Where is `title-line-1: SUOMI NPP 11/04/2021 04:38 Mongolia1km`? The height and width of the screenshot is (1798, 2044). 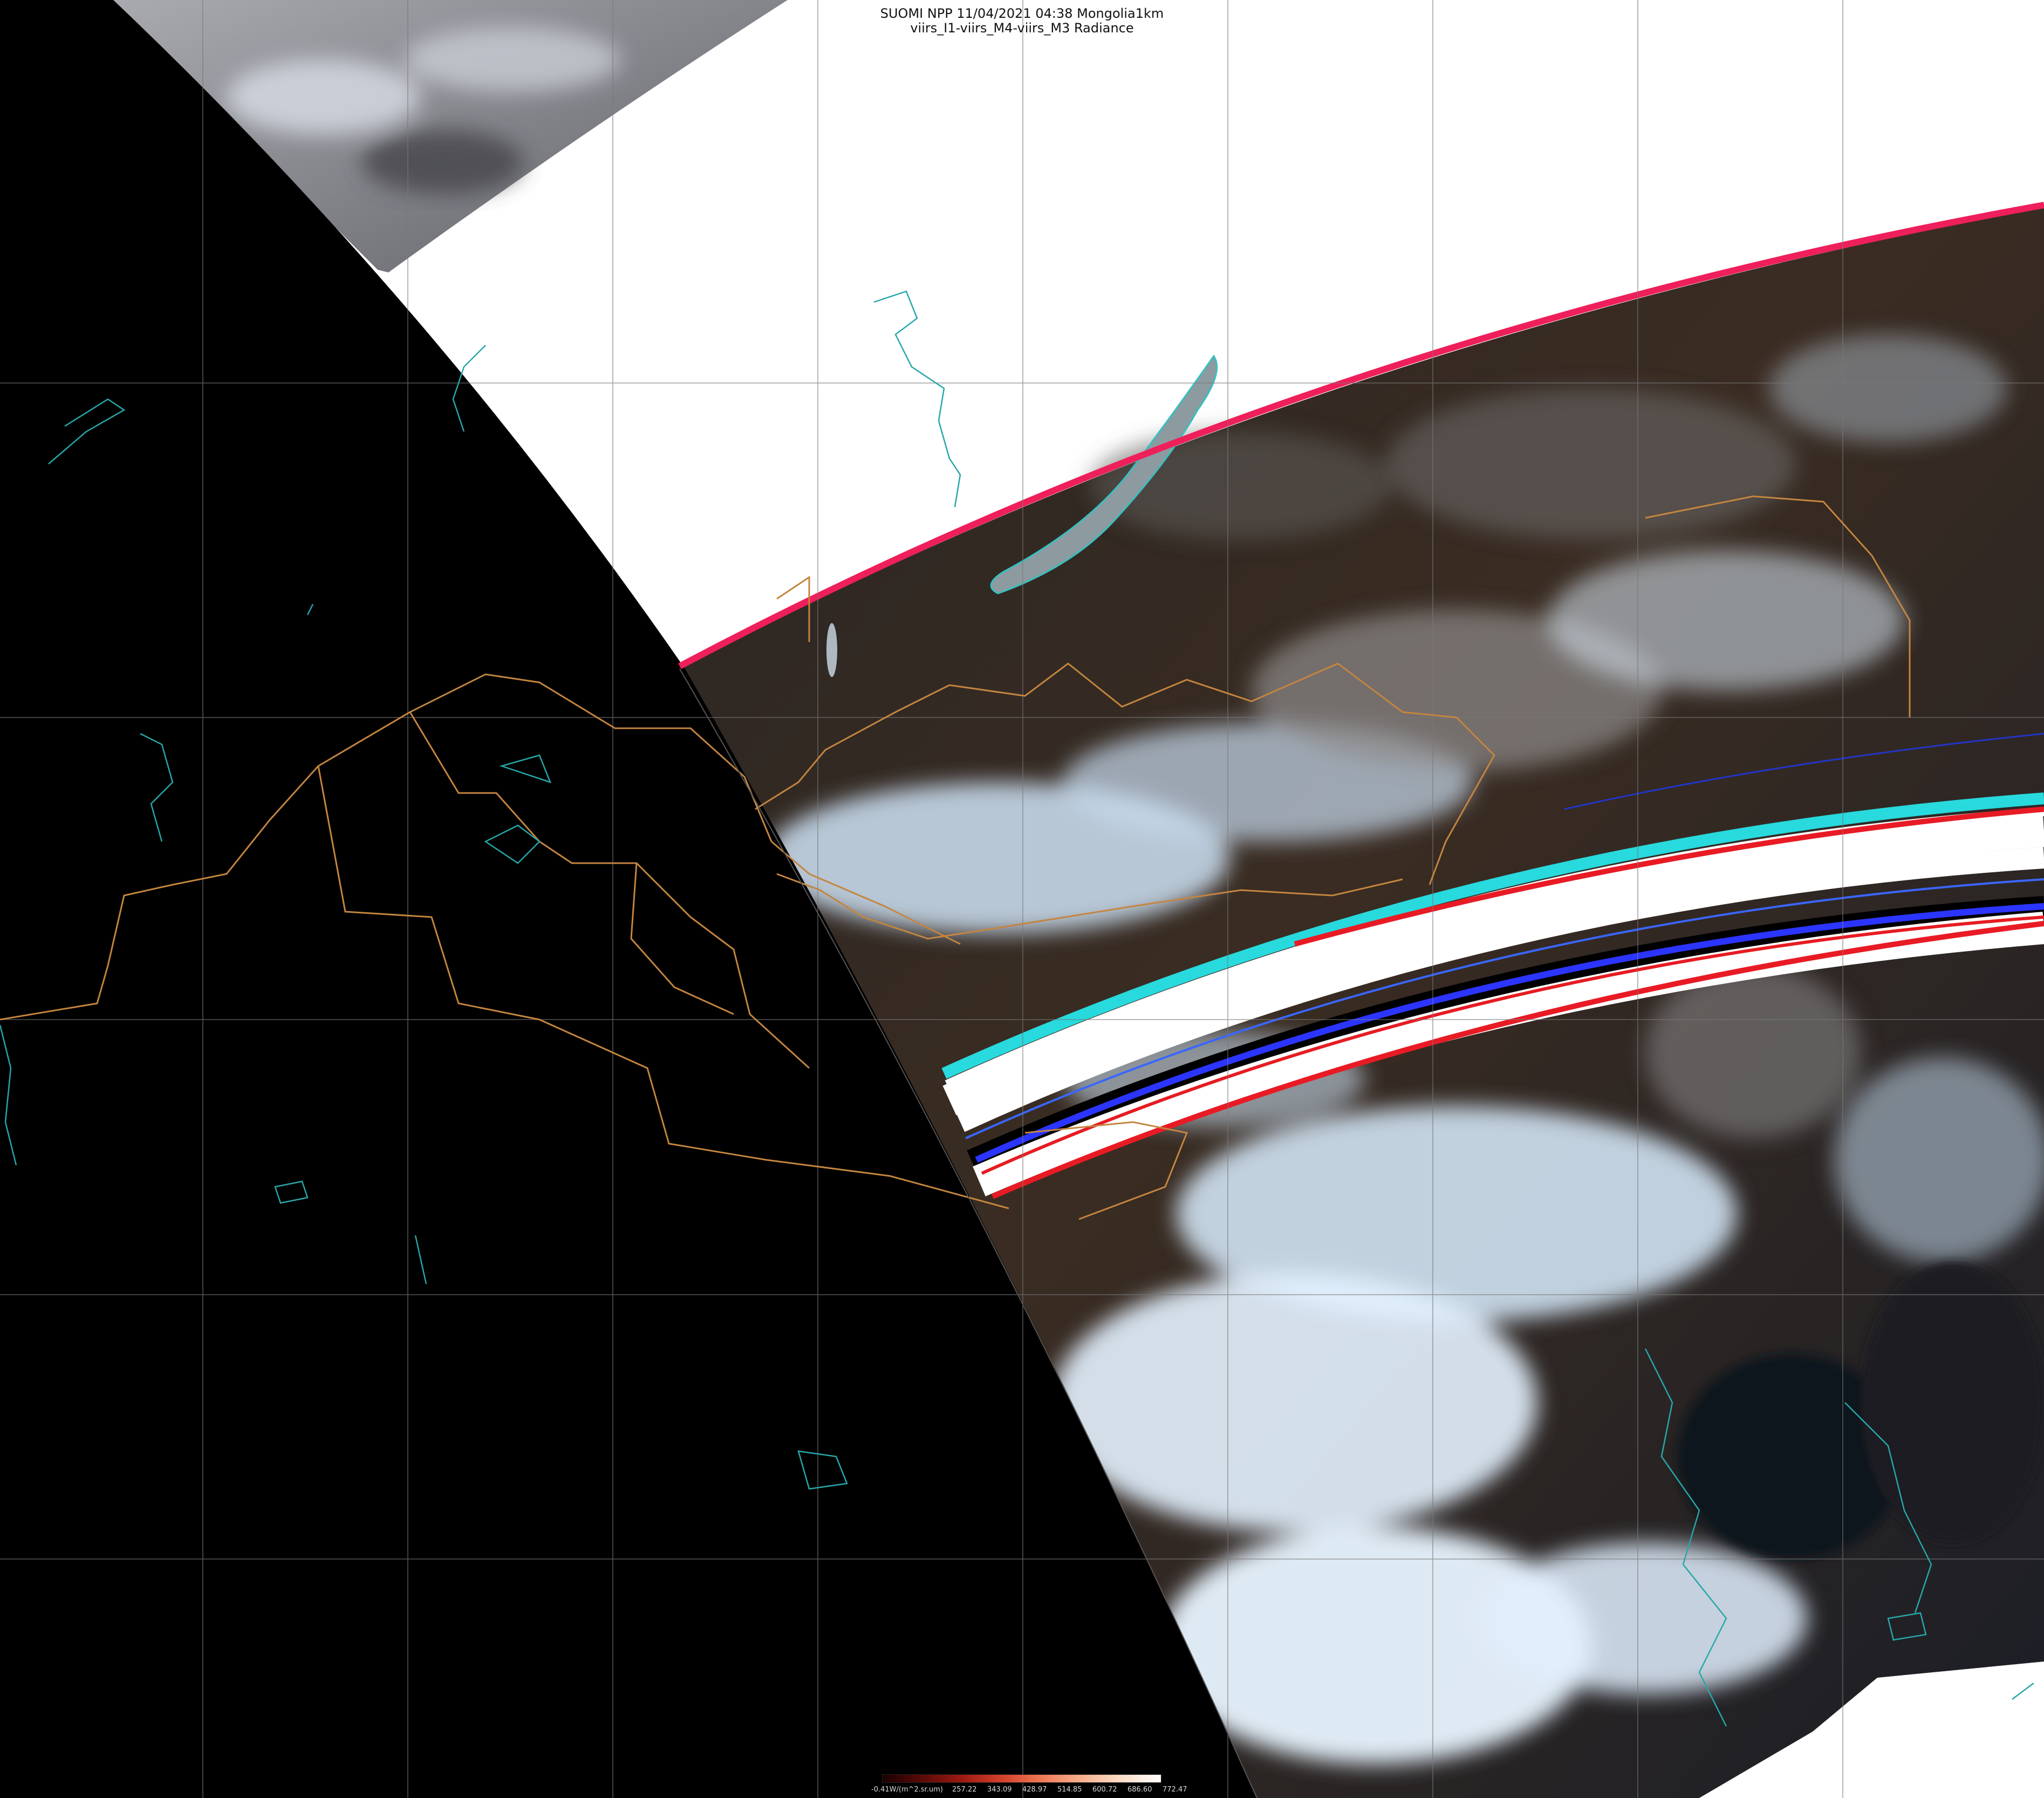 title-line-1: SUOMI NPP 11/04/2021 04:38 Mongolia1km is located at coordinates (1022, 14).